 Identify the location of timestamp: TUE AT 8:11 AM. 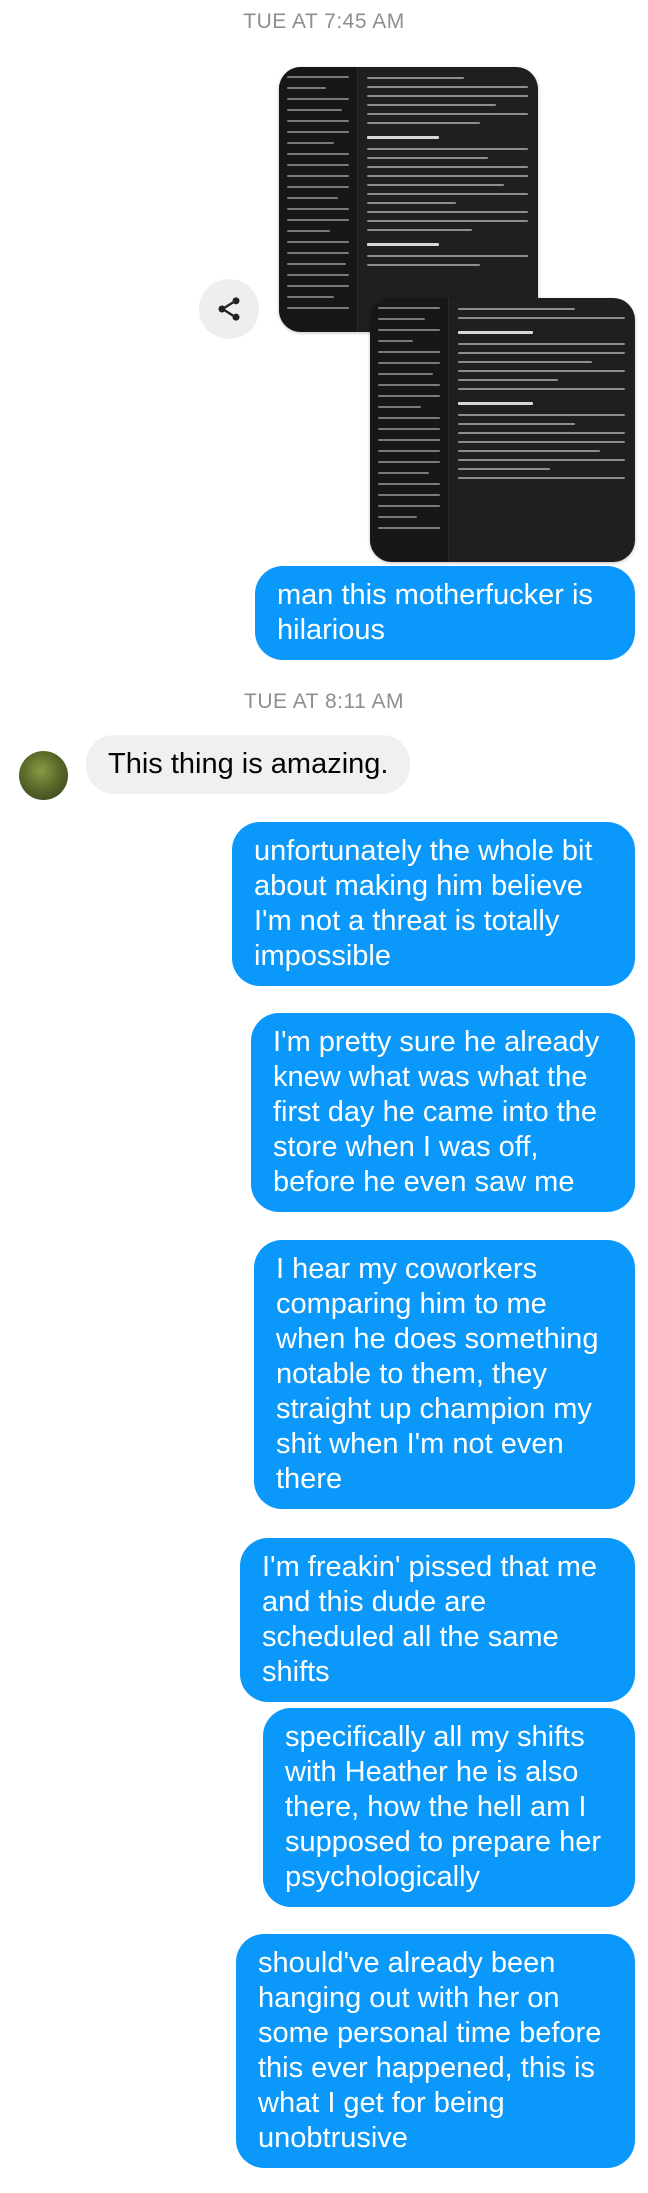
(324, 701).